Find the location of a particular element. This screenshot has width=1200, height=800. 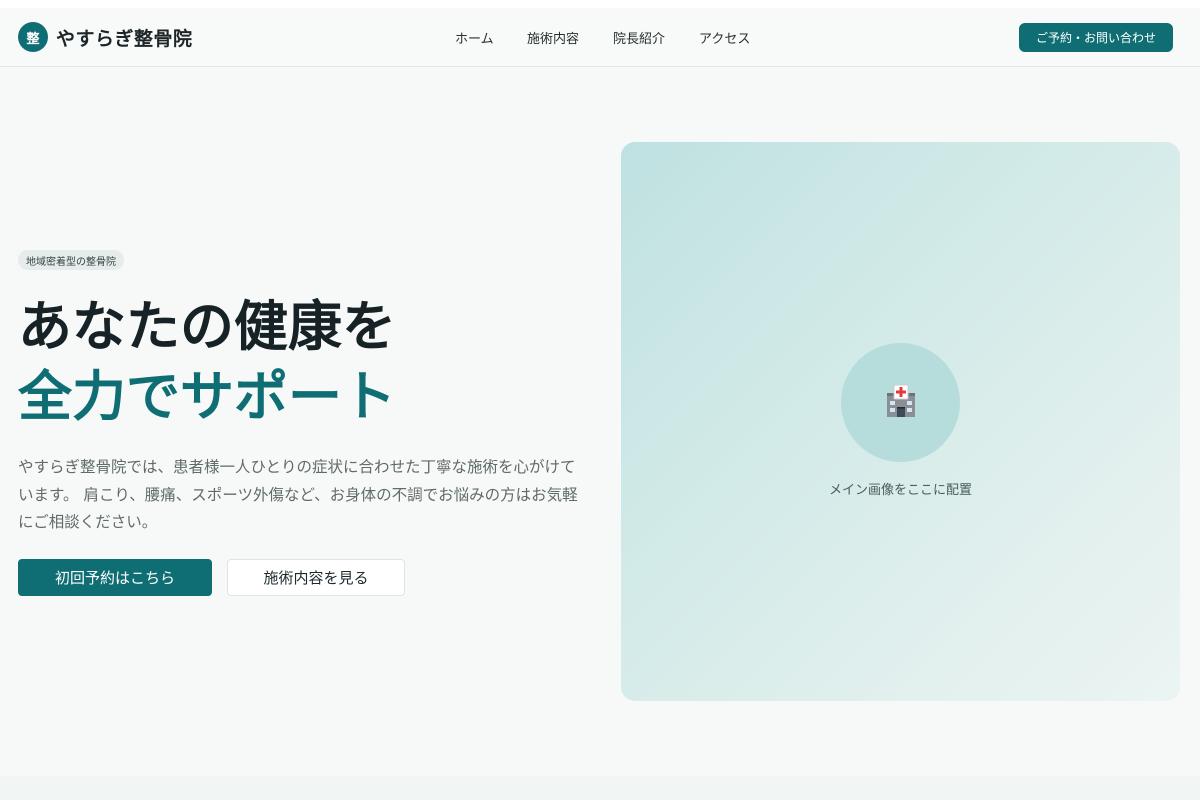

site-header: 整 やすらぎ整骨院 ホーム 施術内容 院長紹介 アクセス ご予約・お問い合わせ is located at coordinates (600, 37).